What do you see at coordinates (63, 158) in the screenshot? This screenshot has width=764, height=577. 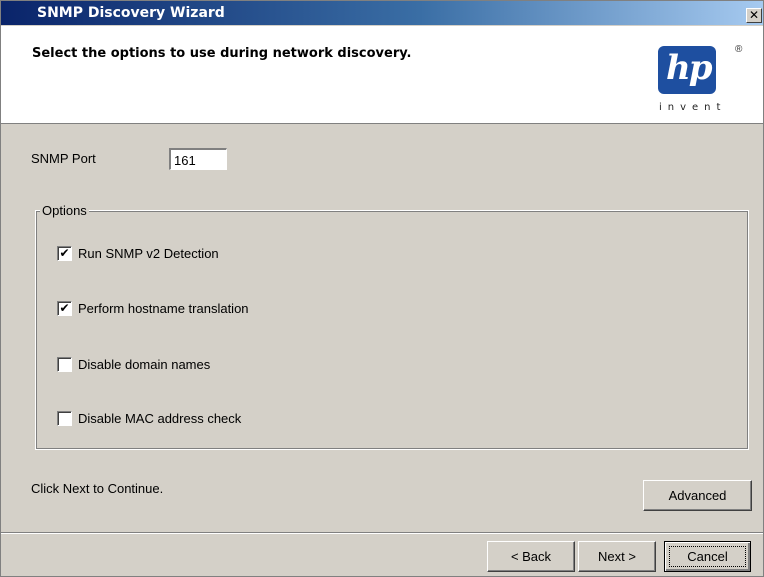 I see `snmp-port-label: SNMP Port` at bounding box center [63, 158].